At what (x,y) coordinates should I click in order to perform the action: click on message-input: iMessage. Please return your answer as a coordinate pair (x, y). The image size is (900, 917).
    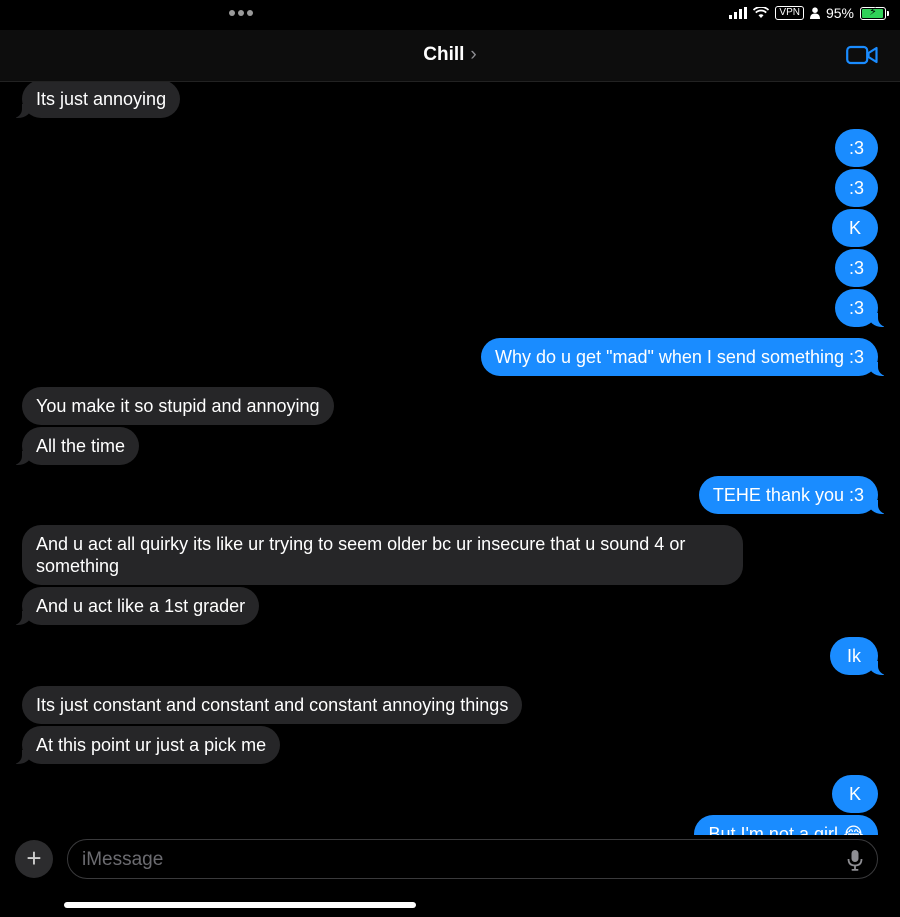
    Looking at the image, I should click on (472, 859).